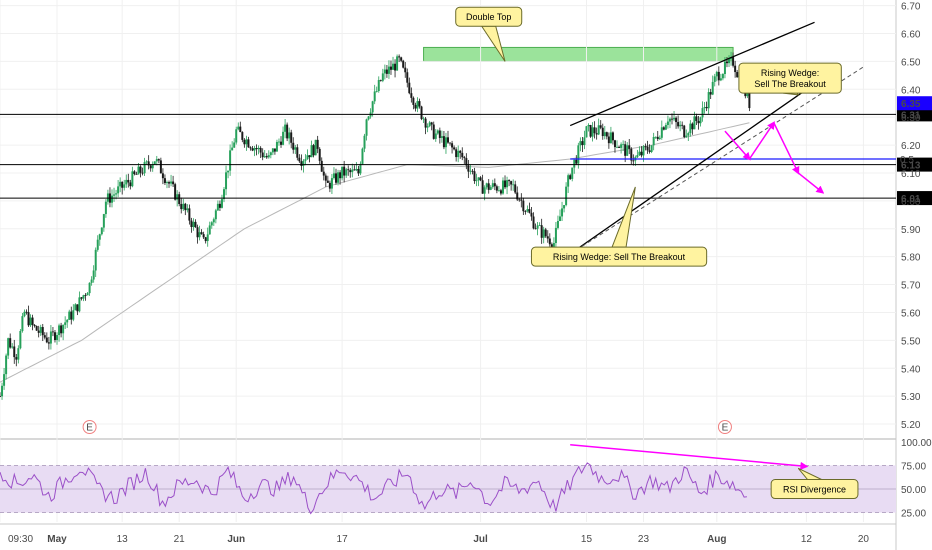 The width and height of the screenshot is (932, 550). I want to click on price-tick-label: 5.50, so click(911, 341).